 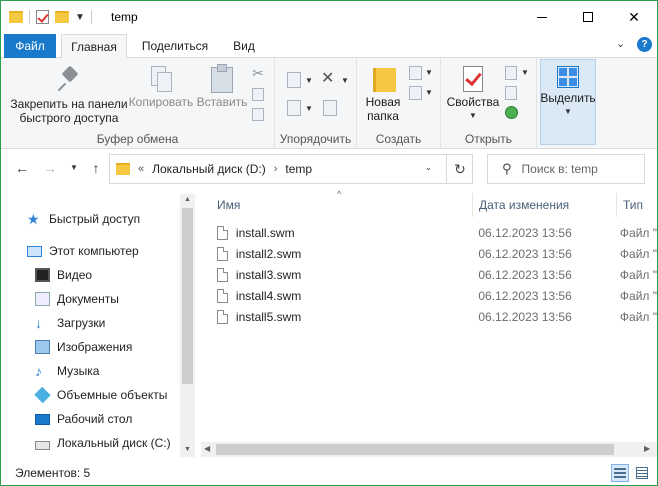 What do you see at coordinates (298, 169) in the screenshot?
I see `breadcrumb-item-temp: temp` at bounding box center [298, 169].